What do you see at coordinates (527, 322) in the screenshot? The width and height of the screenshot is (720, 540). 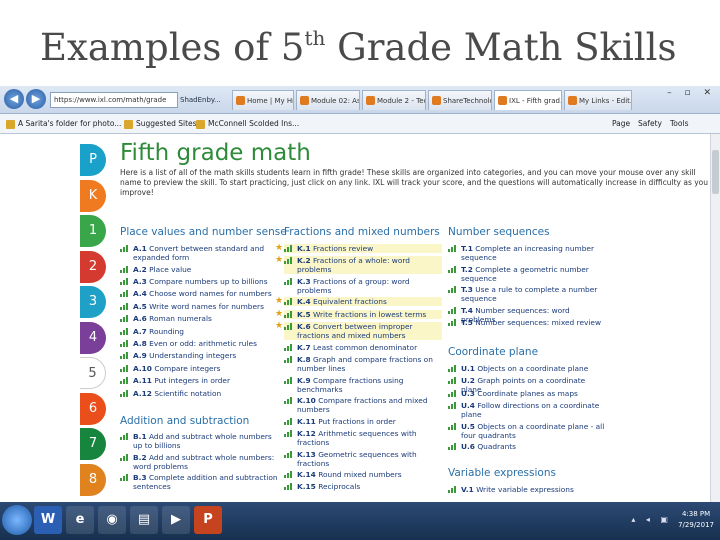 I see `skill-link: T.5 Number sequences: mixed review` at bounding box center [527, 322].